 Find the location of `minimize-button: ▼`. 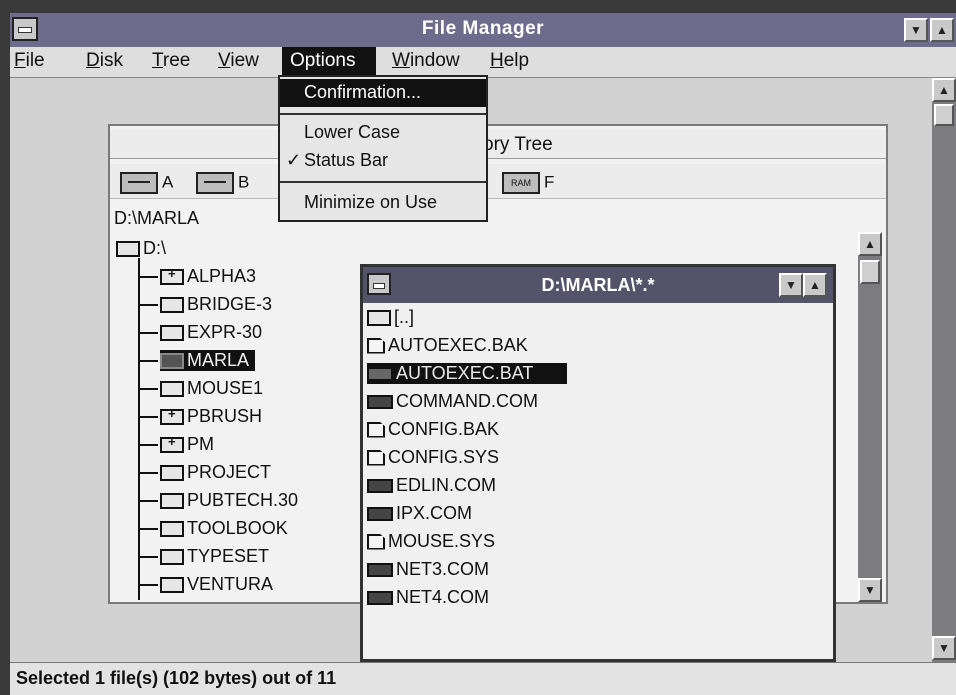

minimize-button: ▼ is located at coordinates (916, 30).